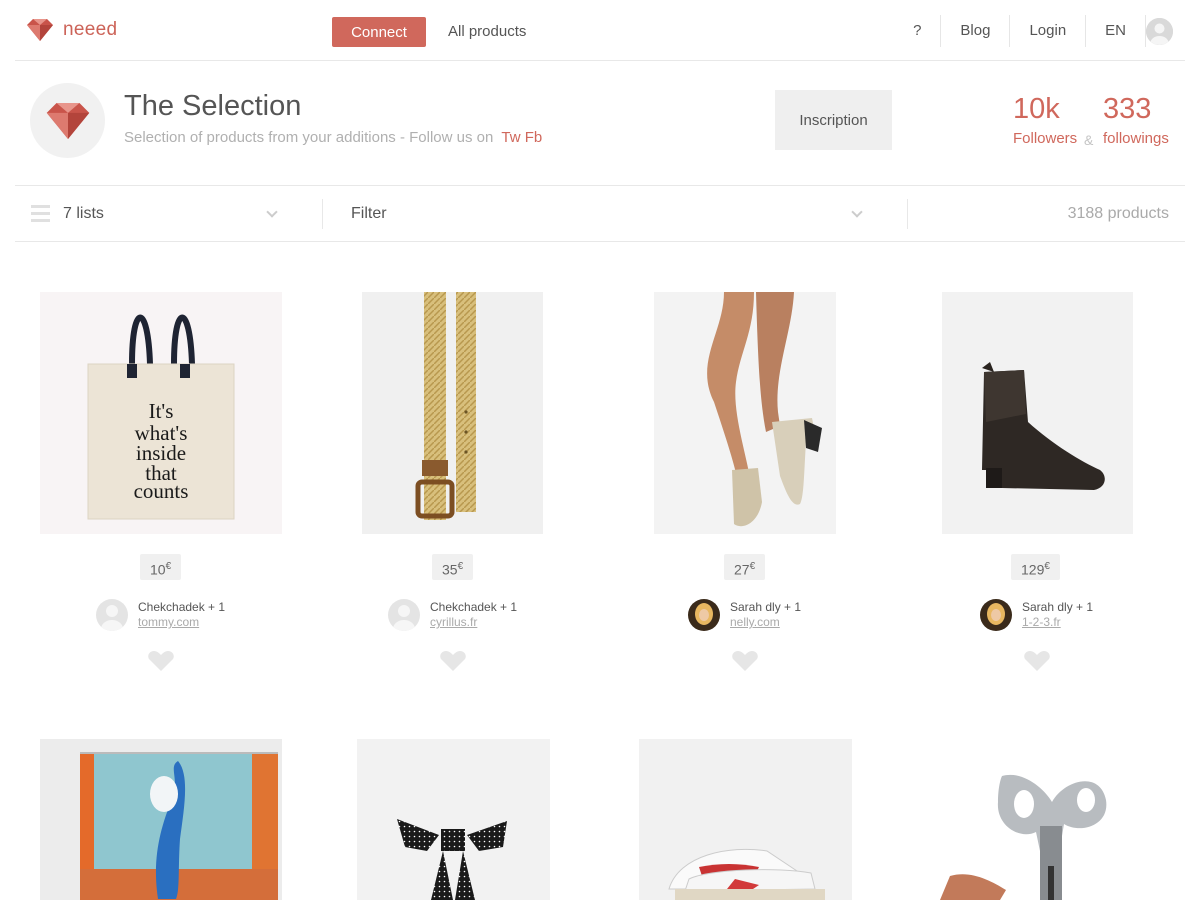  Describe the element at coordinates (1118, 213) in the screenshot. I see `products-count: 3188 products` at that location.